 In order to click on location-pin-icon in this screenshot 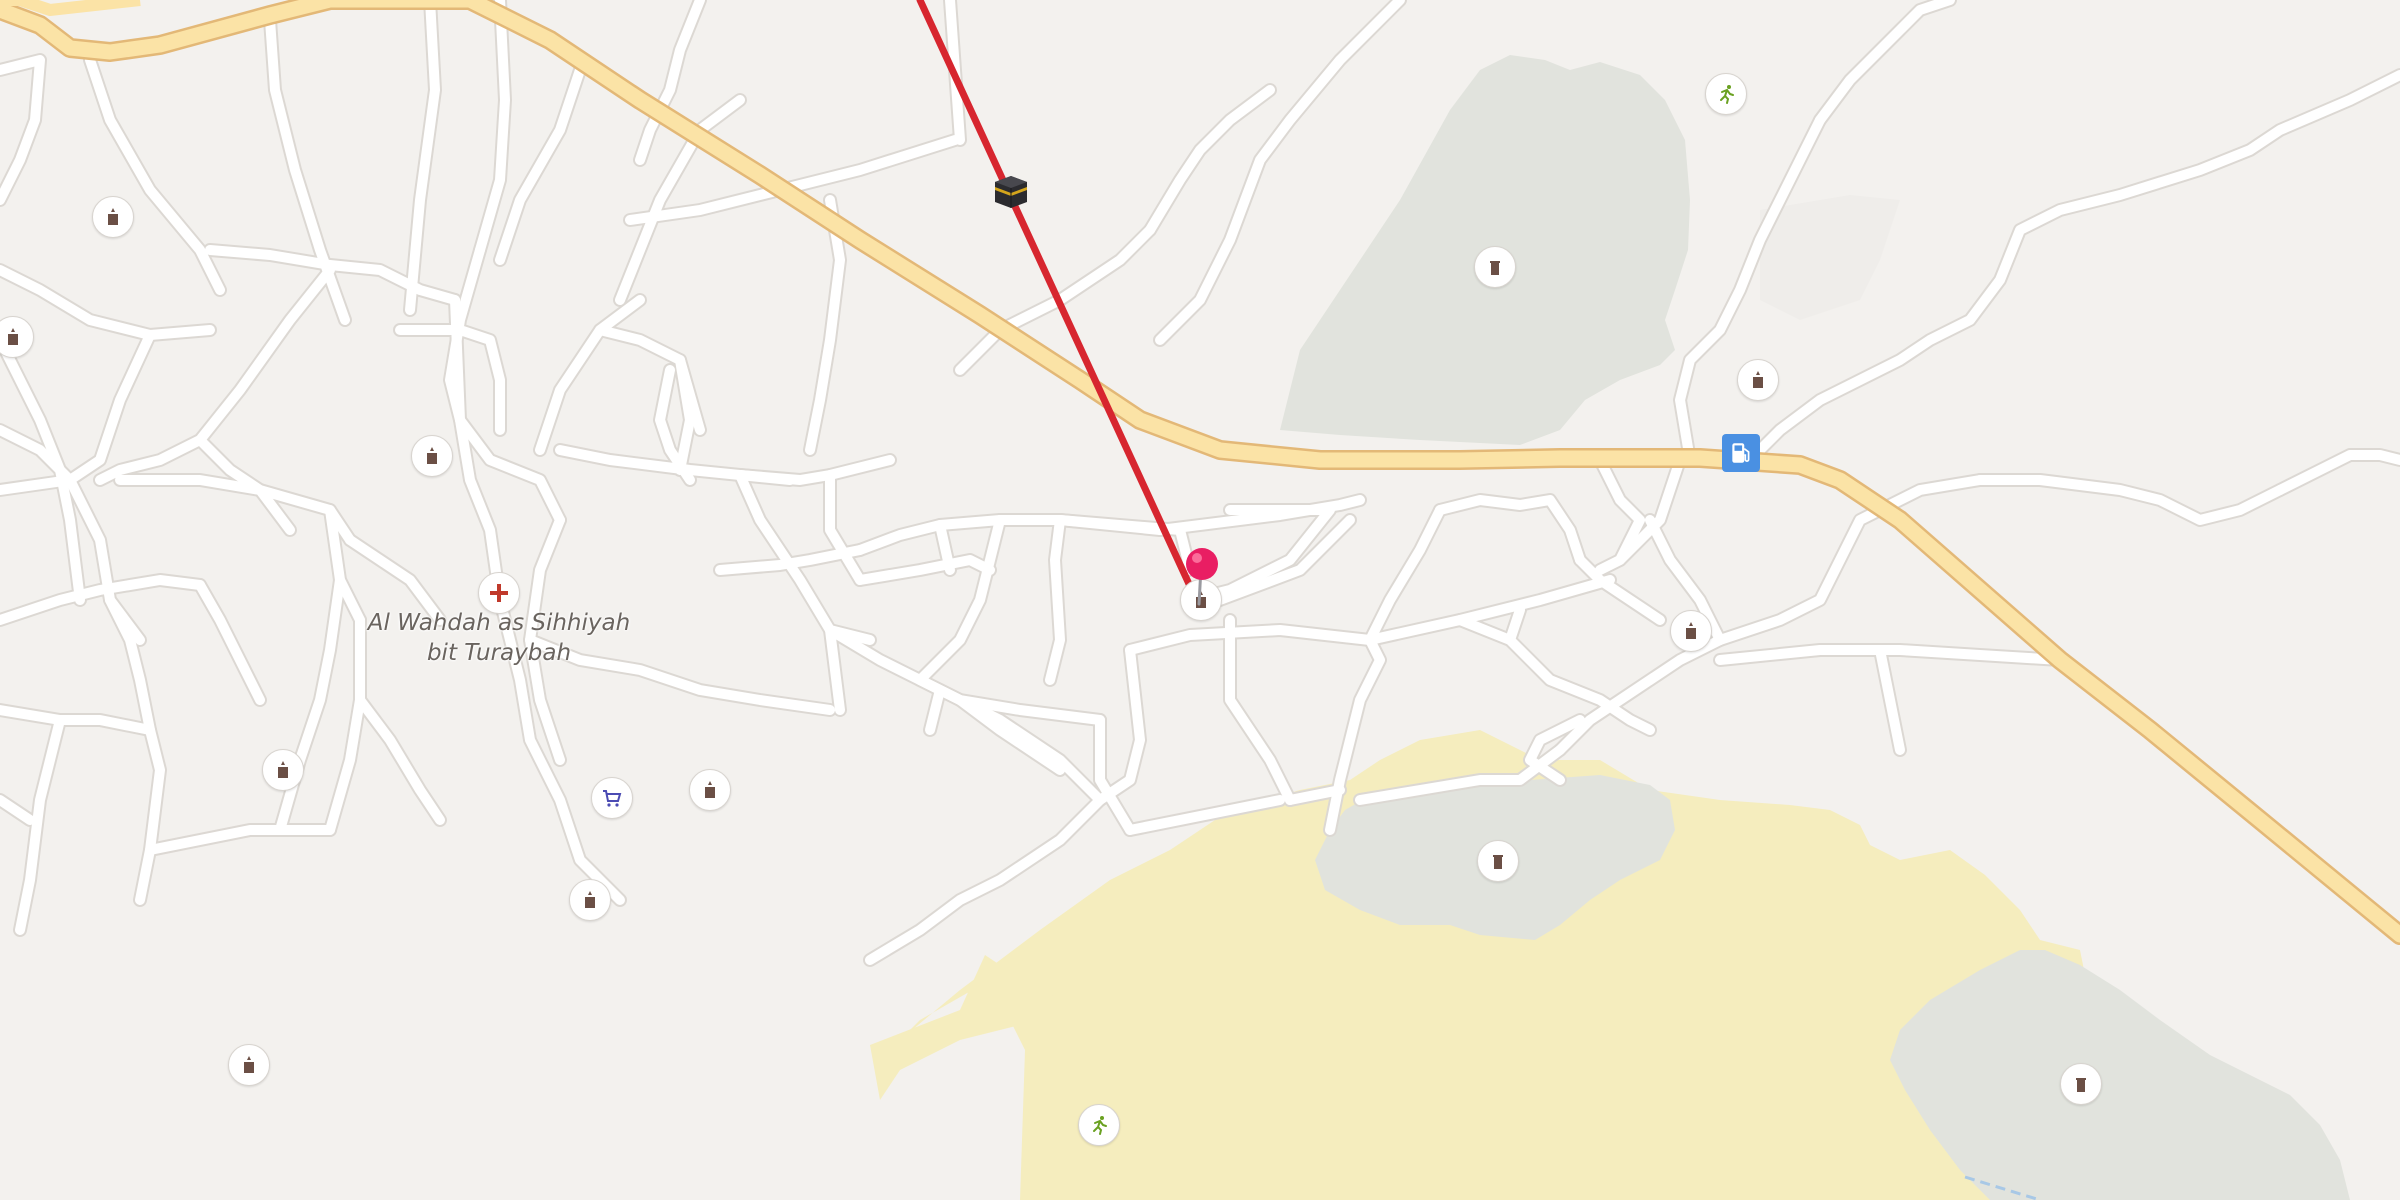, I will do `click(1202, 576)`.